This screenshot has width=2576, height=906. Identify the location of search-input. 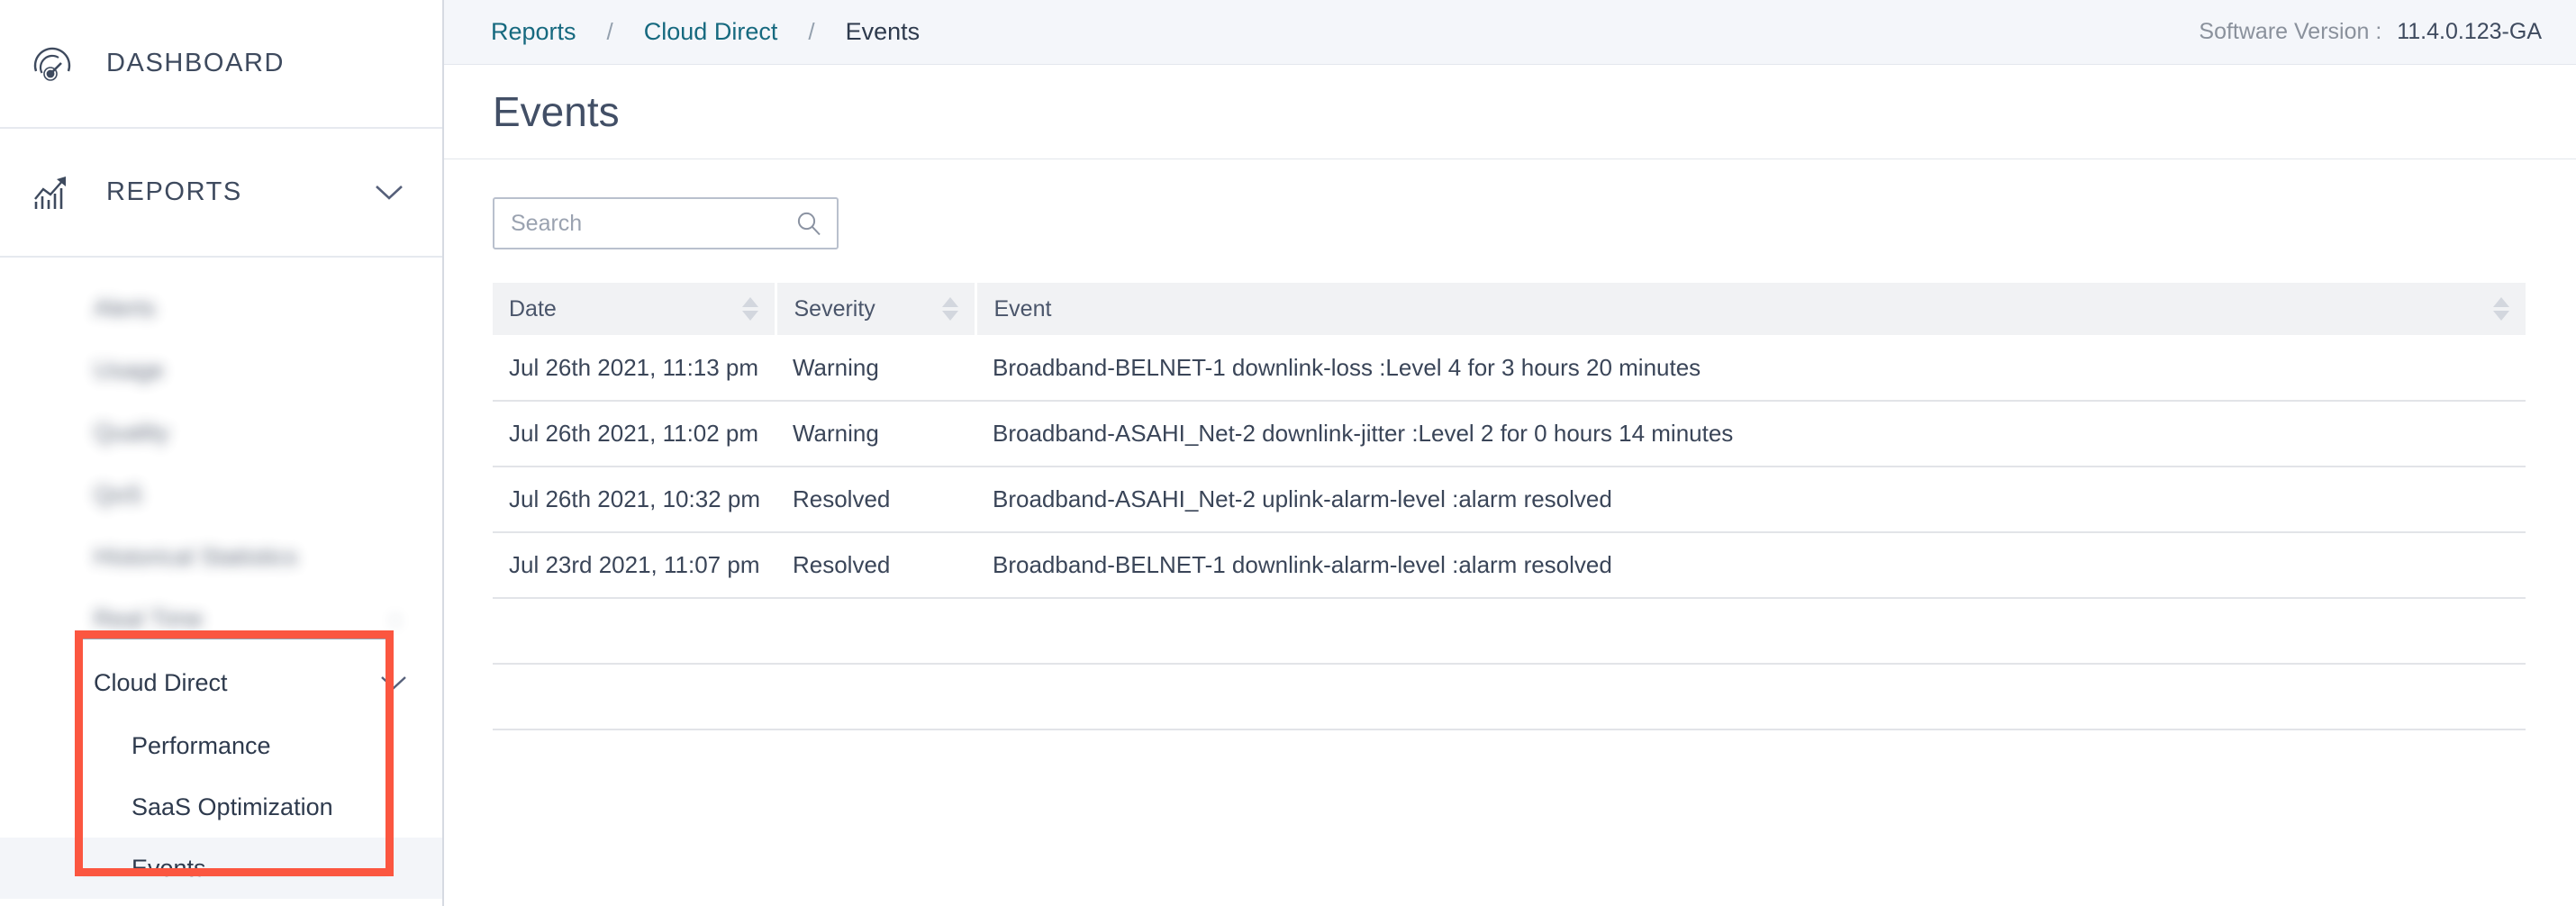
(665, 223).